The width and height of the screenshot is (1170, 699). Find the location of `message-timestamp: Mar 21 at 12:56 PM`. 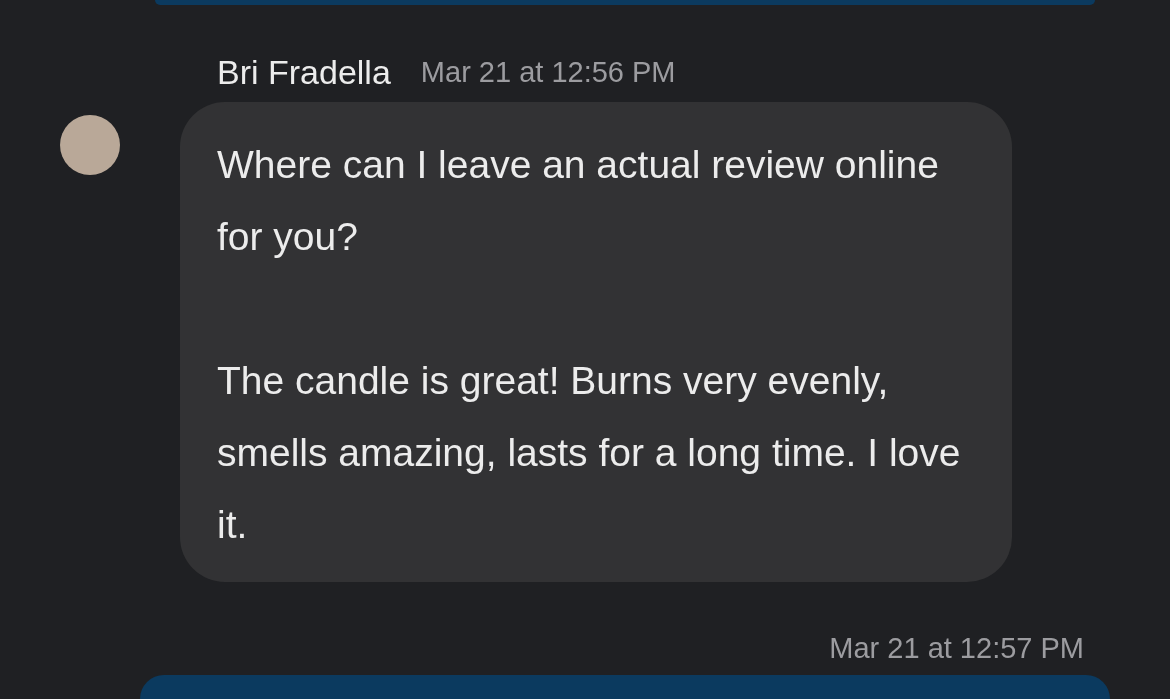

message-timestamp: Mar 21 at 12:56 PM is located at coordinates (548, 72).